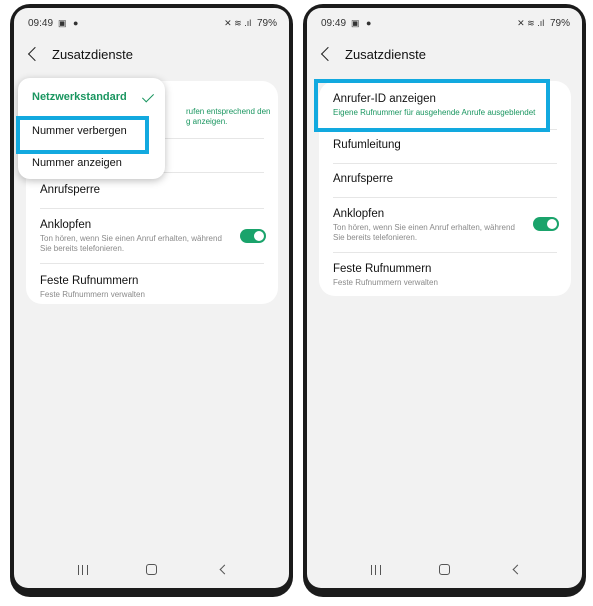  Describe the element at coordinates (228, 111) in the screenshot. I see `partial-sub-line1: rufen entsprechend den` at that location.